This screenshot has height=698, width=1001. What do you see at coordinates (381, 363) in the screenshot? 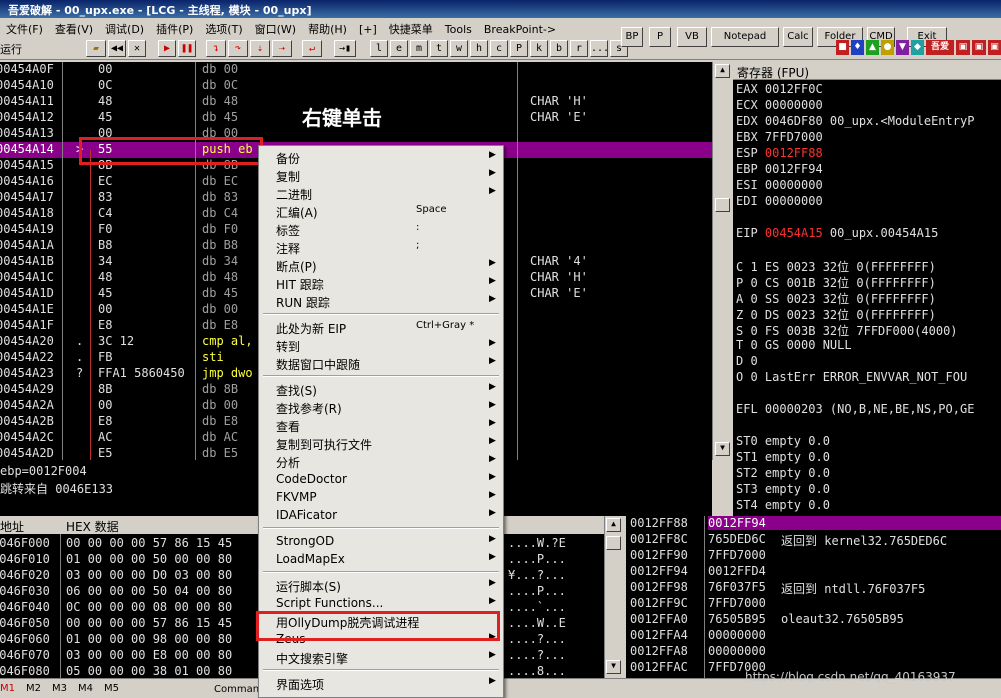
I see `context-menu-item: 数据窗口中跟随 ▶` at bounding box center [381, 363].